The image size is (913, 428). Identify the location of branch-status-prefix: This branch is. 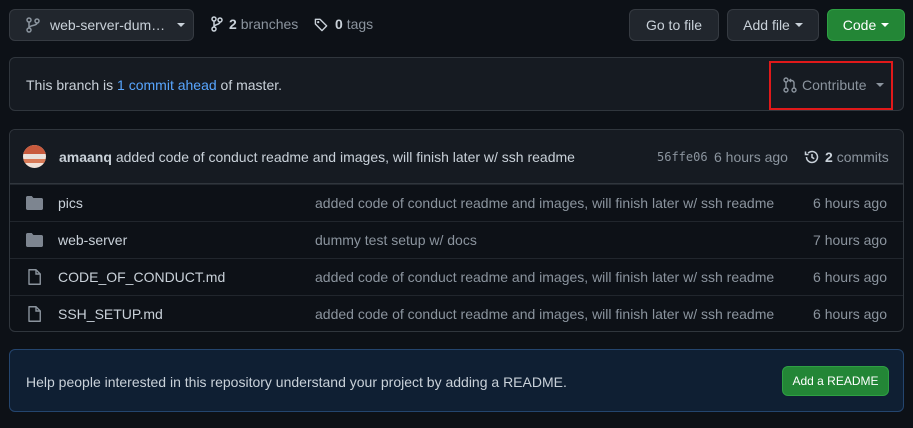
(70, 85).